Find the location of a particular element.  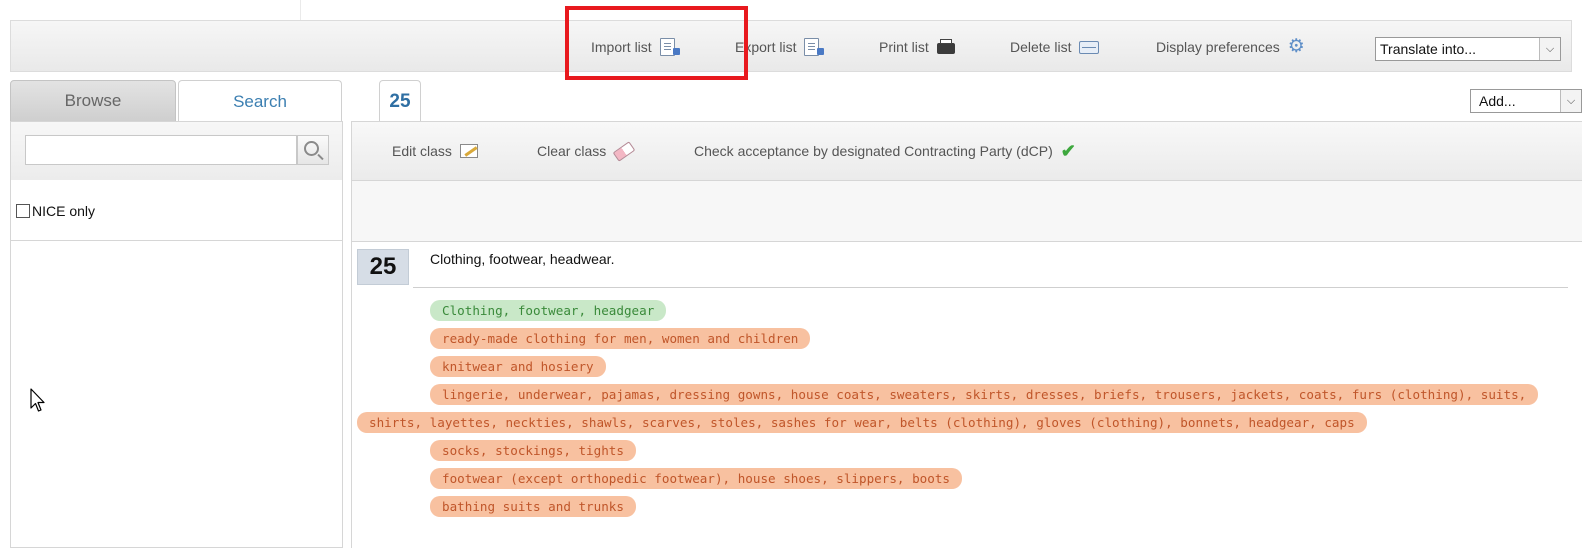

printer-icon is located at coordinates (945, 46).